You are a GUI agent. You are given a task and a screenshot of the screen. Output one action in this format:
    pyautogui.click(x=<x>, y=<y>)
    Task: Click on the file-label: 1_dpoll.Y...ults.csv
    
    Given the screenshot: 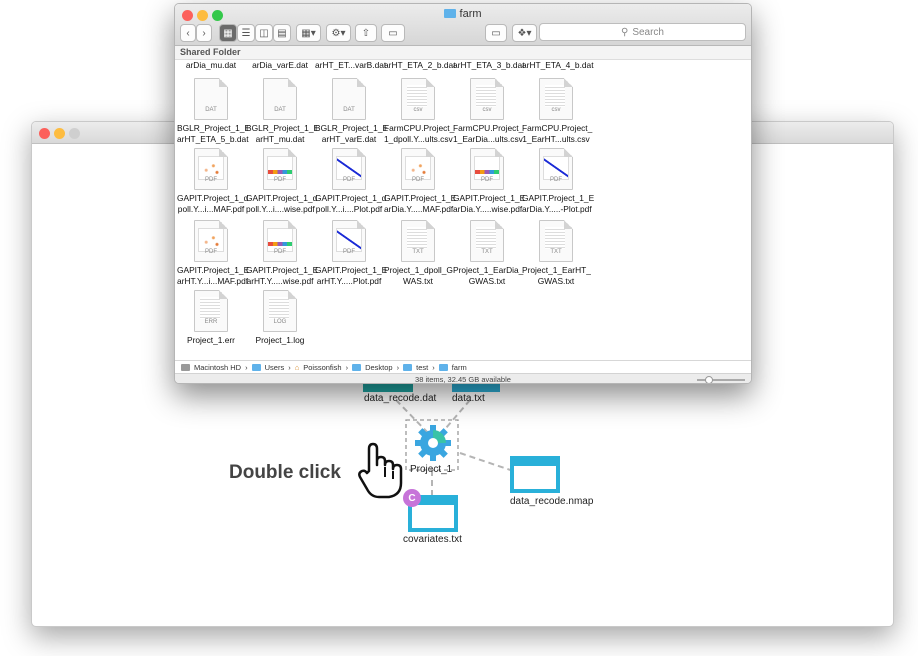 What is the action you would take?
    pyautogui.click(x=418, y=138)
    